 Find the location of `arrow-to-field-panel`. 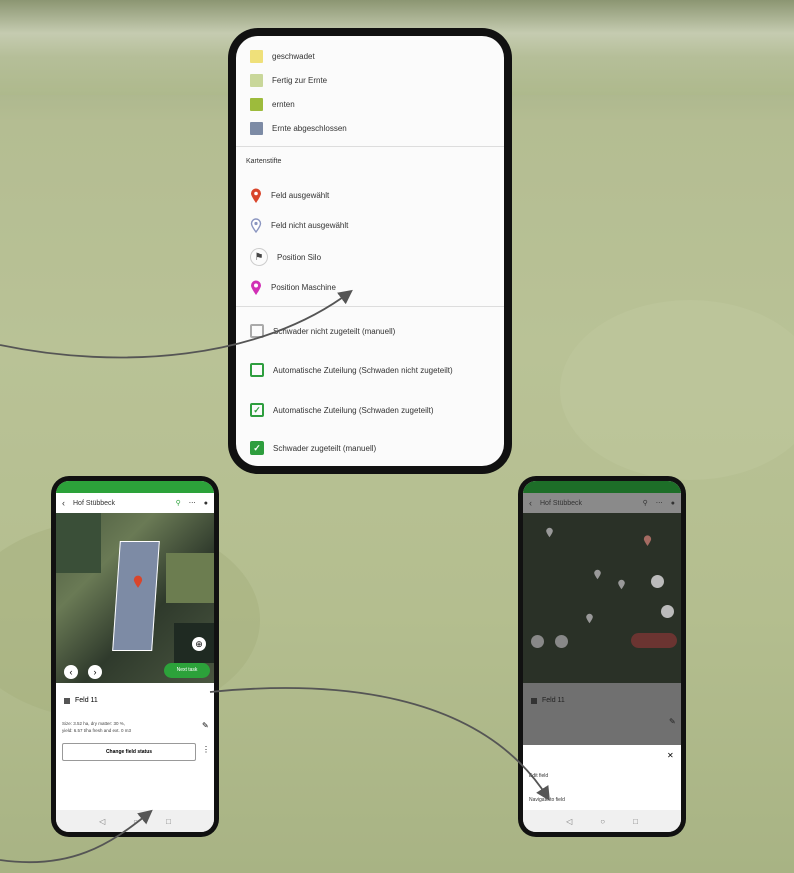

arrow-to-field-panel is located at coordinates (76, 836).